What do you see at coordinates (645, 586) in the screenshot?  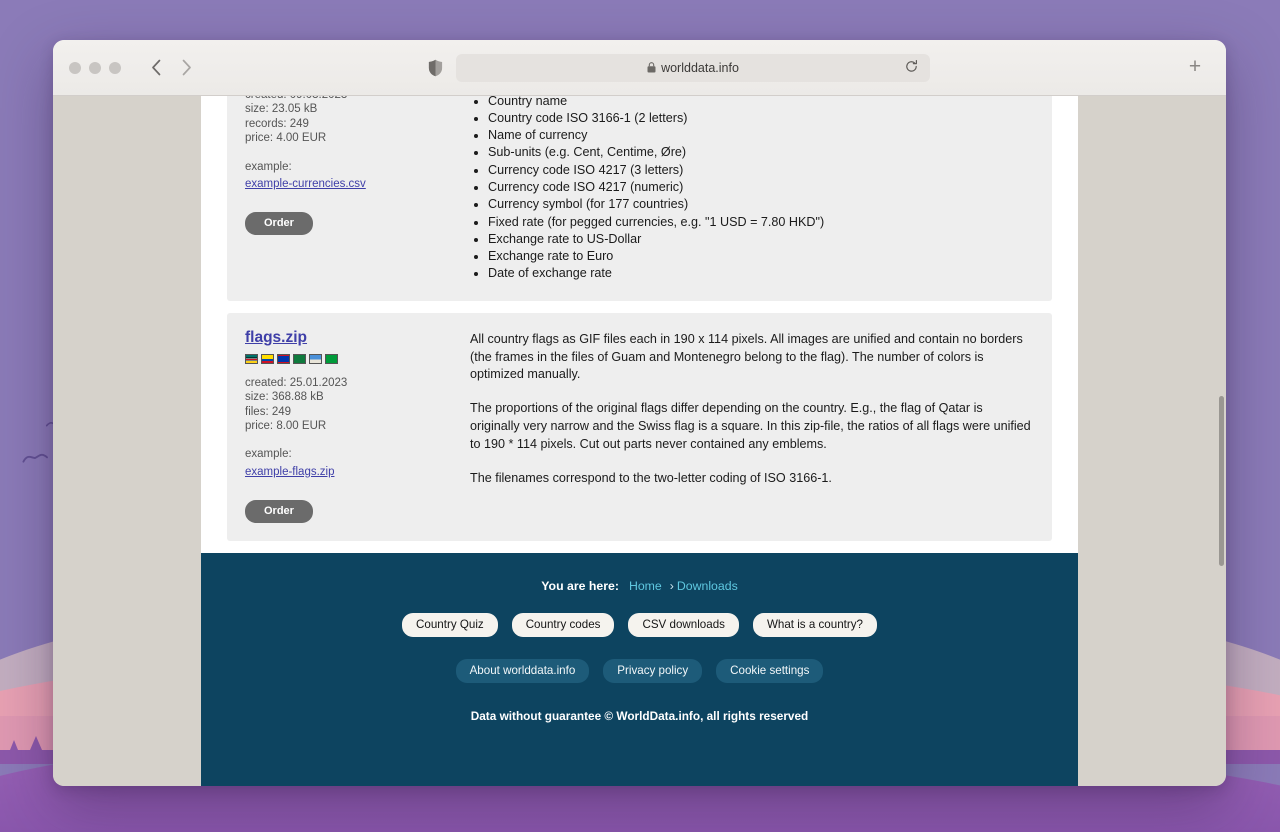 I see `breadcrumb-home-link: Home` at bounding box center [645, 586].